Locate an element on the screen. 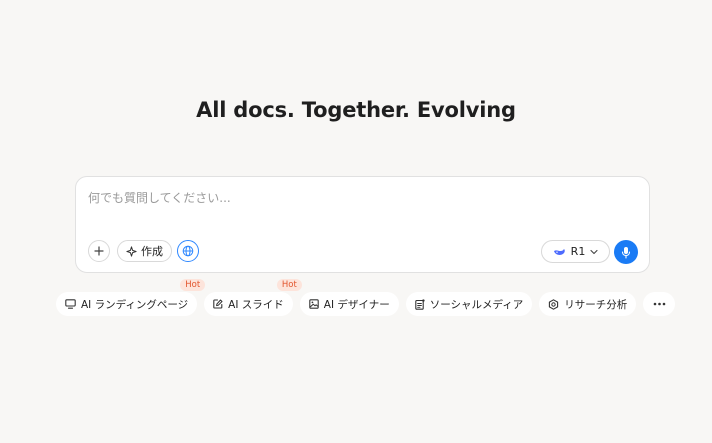 The height and width of the screenshot is (443, 712). social-post-icon is located at coordinates (419, 304).